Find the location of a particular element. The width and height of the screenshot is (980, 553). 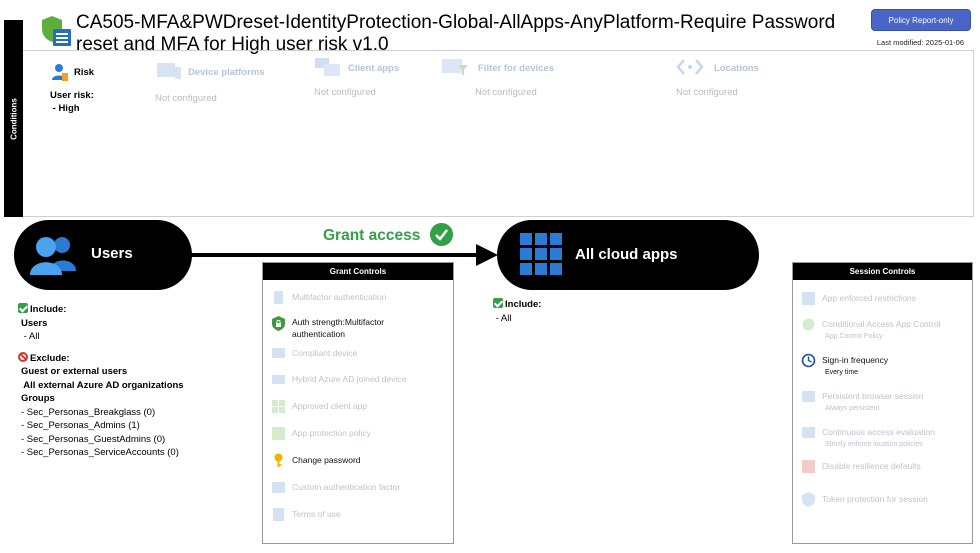

grant-auth-strength: Auth strength:Multifactor authentication is located at coordinates (354, 328).